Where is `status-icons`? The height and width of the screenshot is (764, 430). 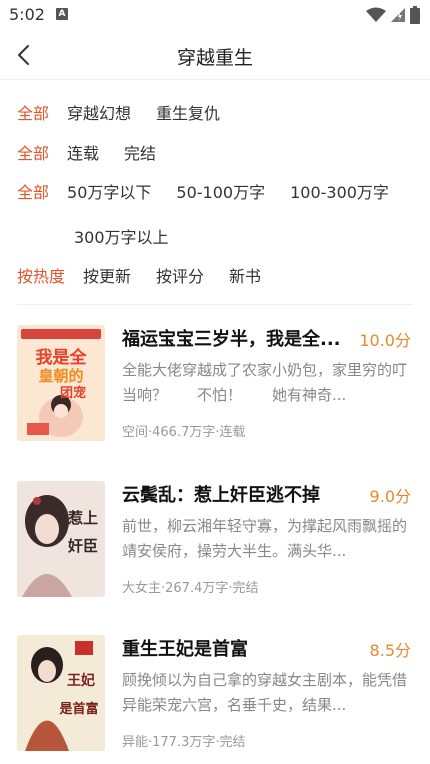
status-icons is located at coordinates (393, 15).